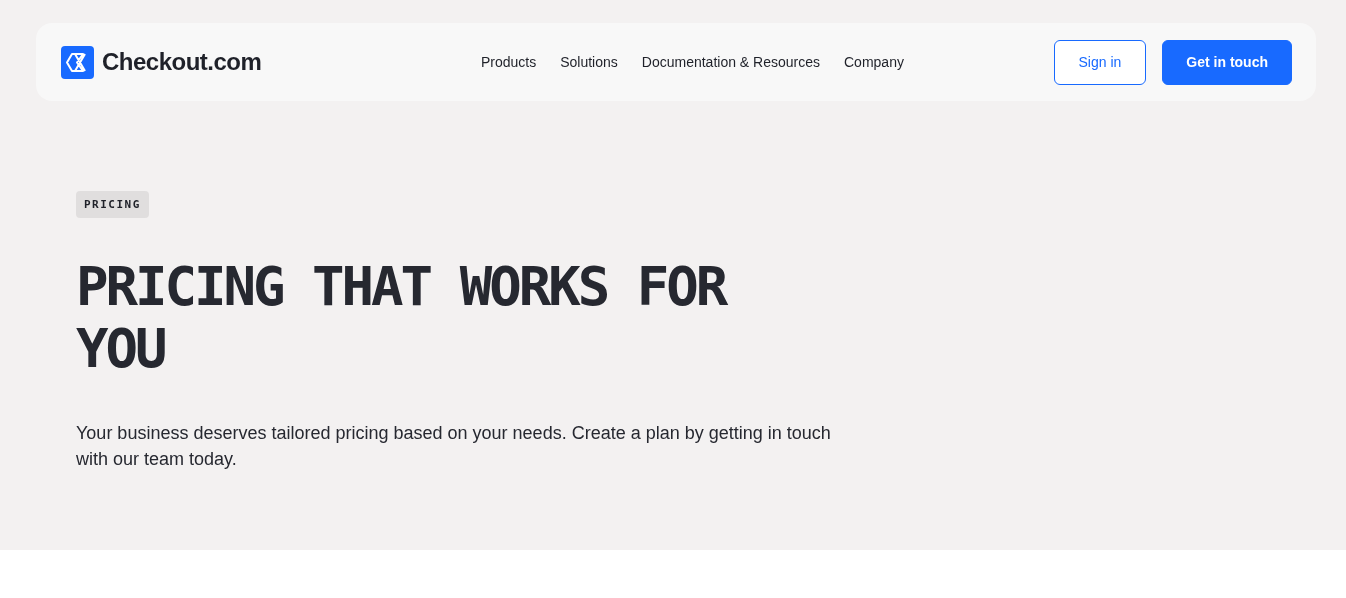 Image resolution: width=1346 pixels, height=598 pixels. Describe the element at coordinates (874, 62) in the screenshot. I see `nav-link: Company` at that location.